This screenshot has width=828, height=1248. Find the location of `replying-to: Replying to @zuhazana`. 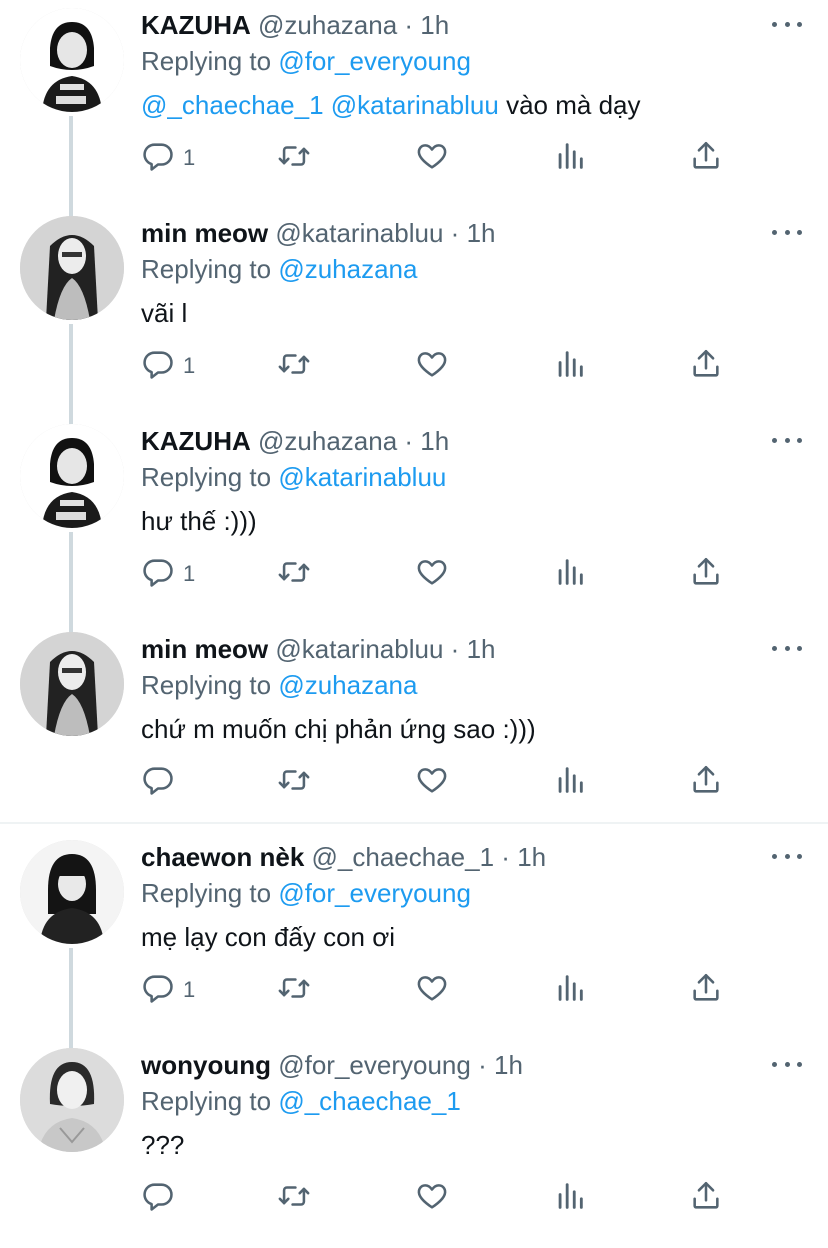

replying-to: Replying to @zuhazana is located at coordinates (279, 685).